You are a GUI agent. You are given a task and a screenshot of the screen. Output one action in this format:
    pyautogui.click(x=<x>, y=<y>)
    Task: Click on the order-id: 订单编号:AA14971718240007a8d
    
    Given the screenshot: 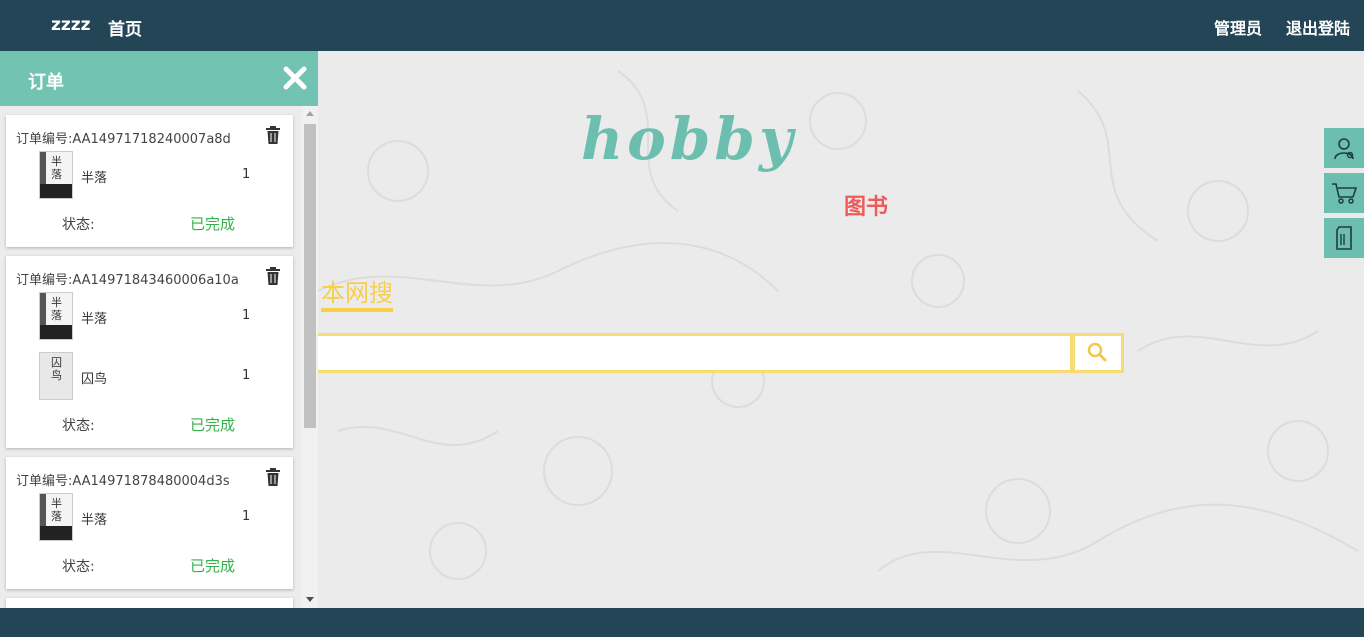 What is the action you would take?
    pyautogui.click(x=123, y=139)
    